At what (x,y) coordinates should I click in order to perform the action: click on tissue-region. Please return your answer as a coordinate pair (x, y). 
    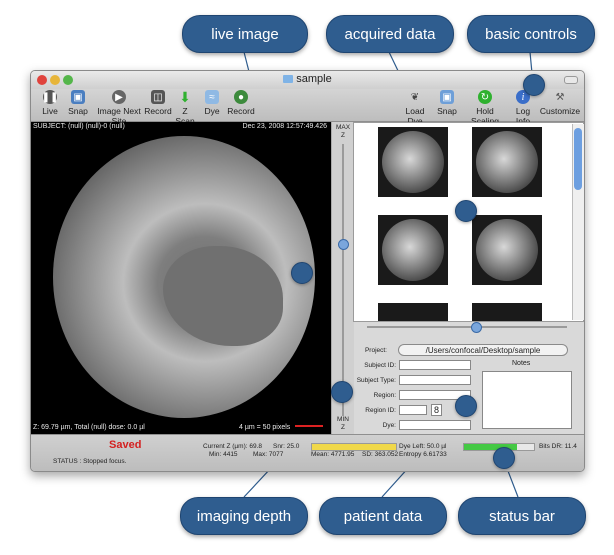
    Looking at the image, I should click on (223, 296).